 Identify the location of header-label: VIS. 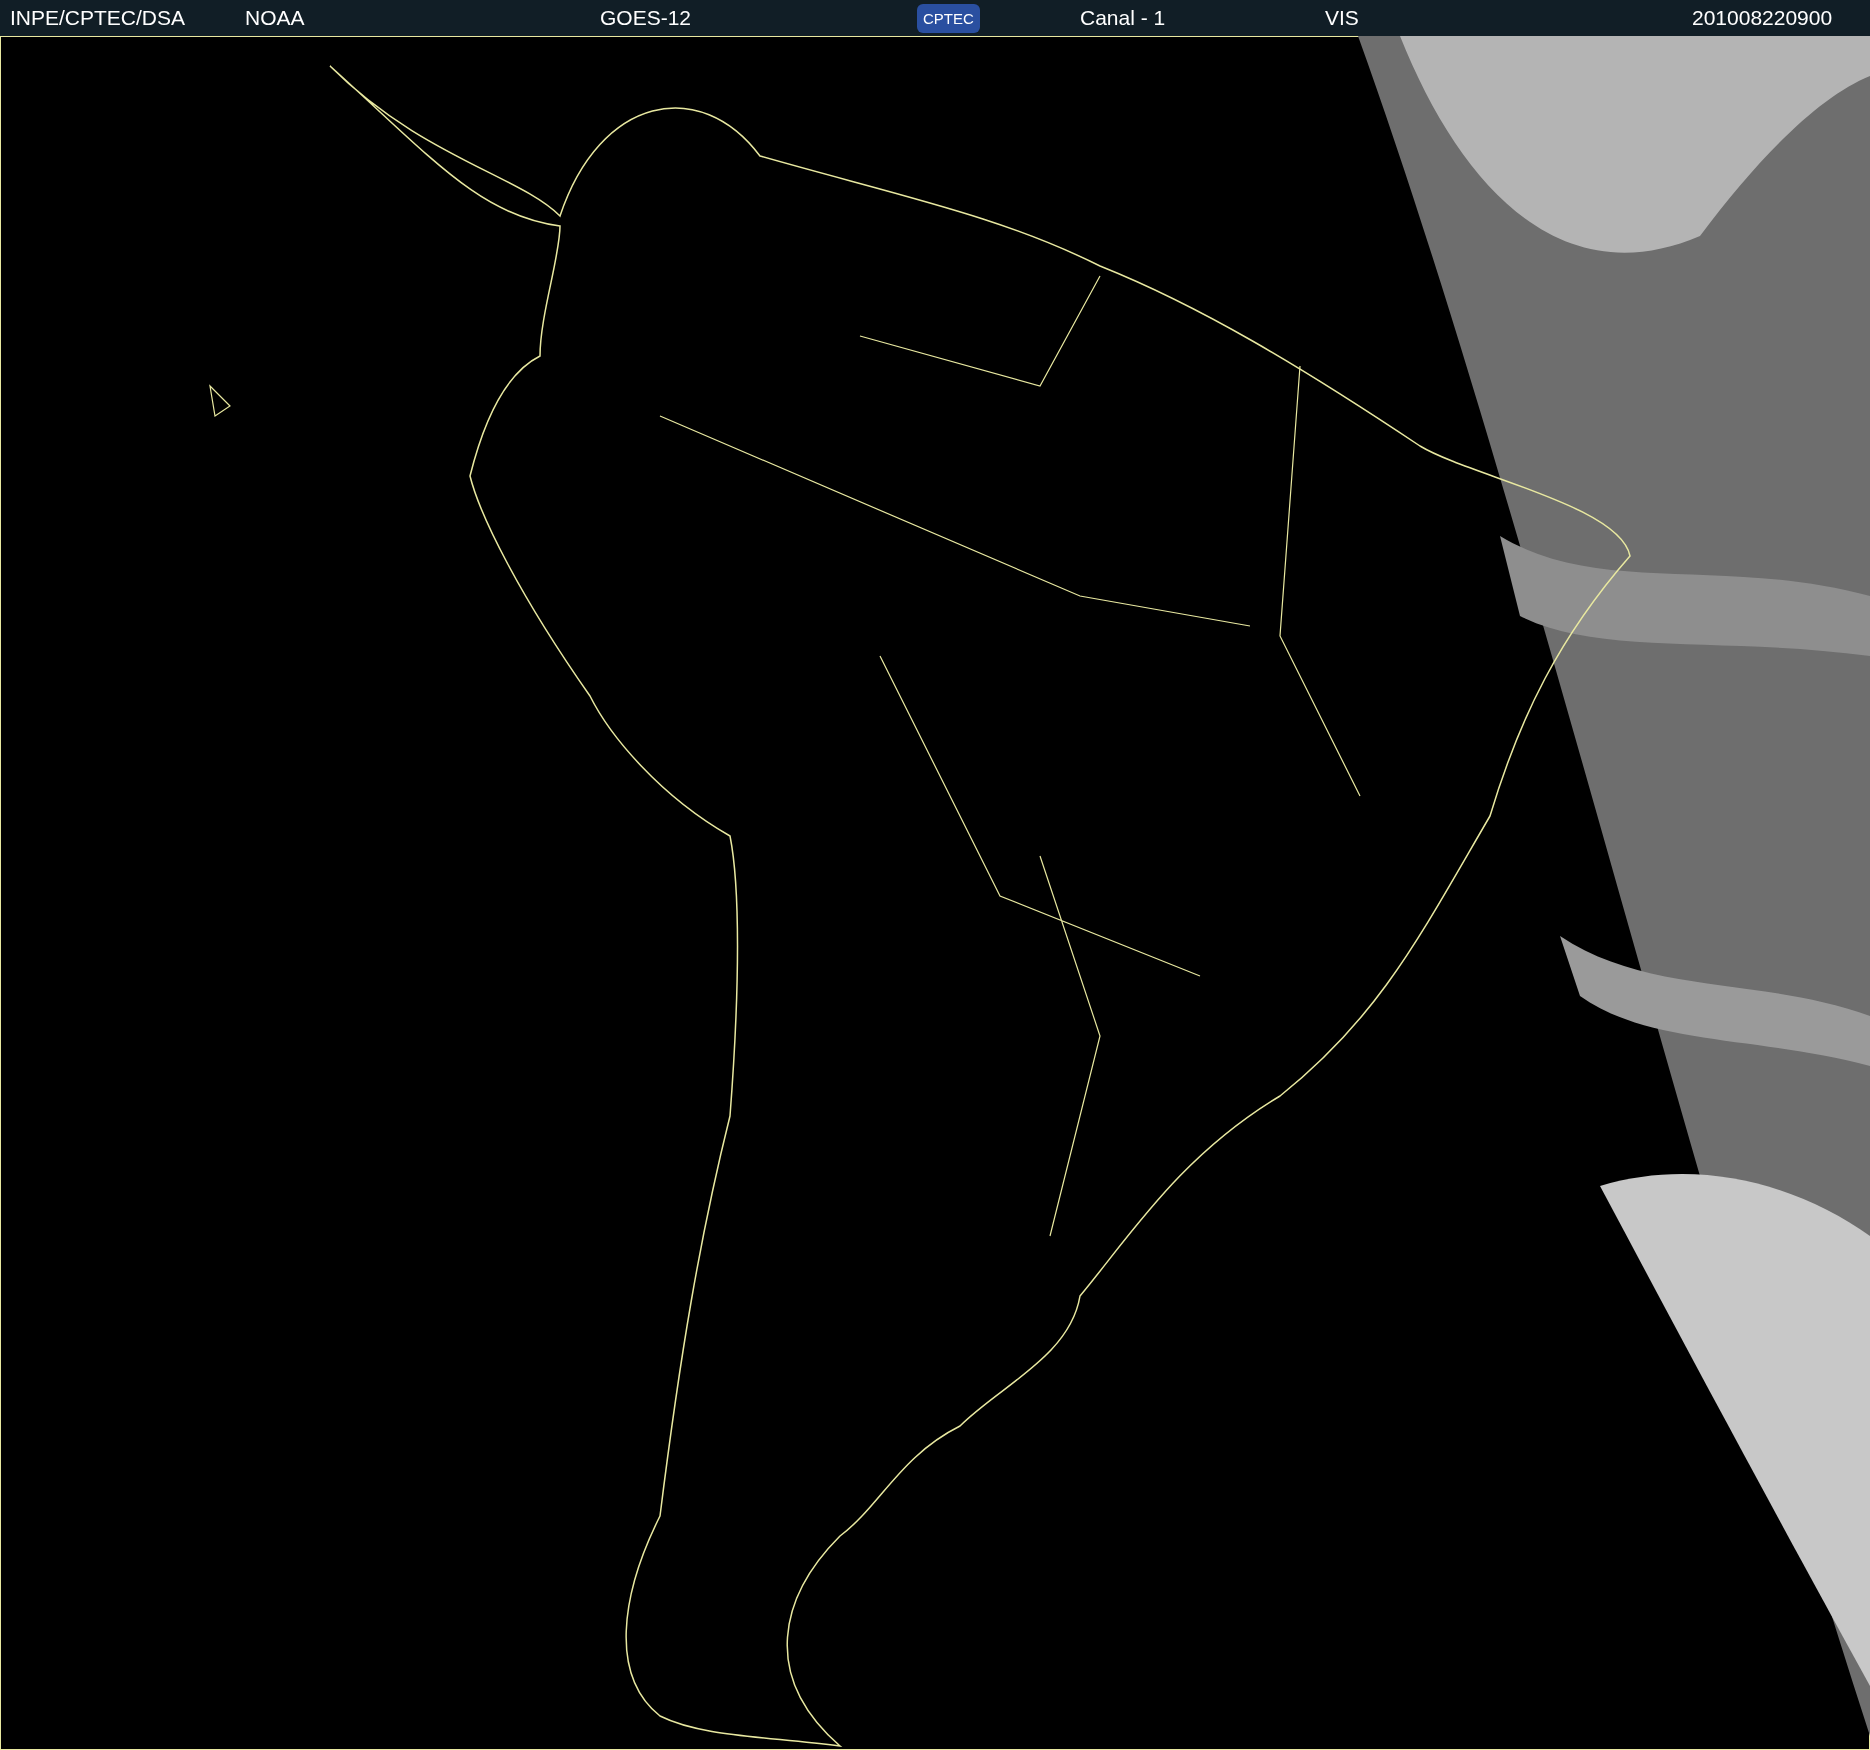
(1342, 18).